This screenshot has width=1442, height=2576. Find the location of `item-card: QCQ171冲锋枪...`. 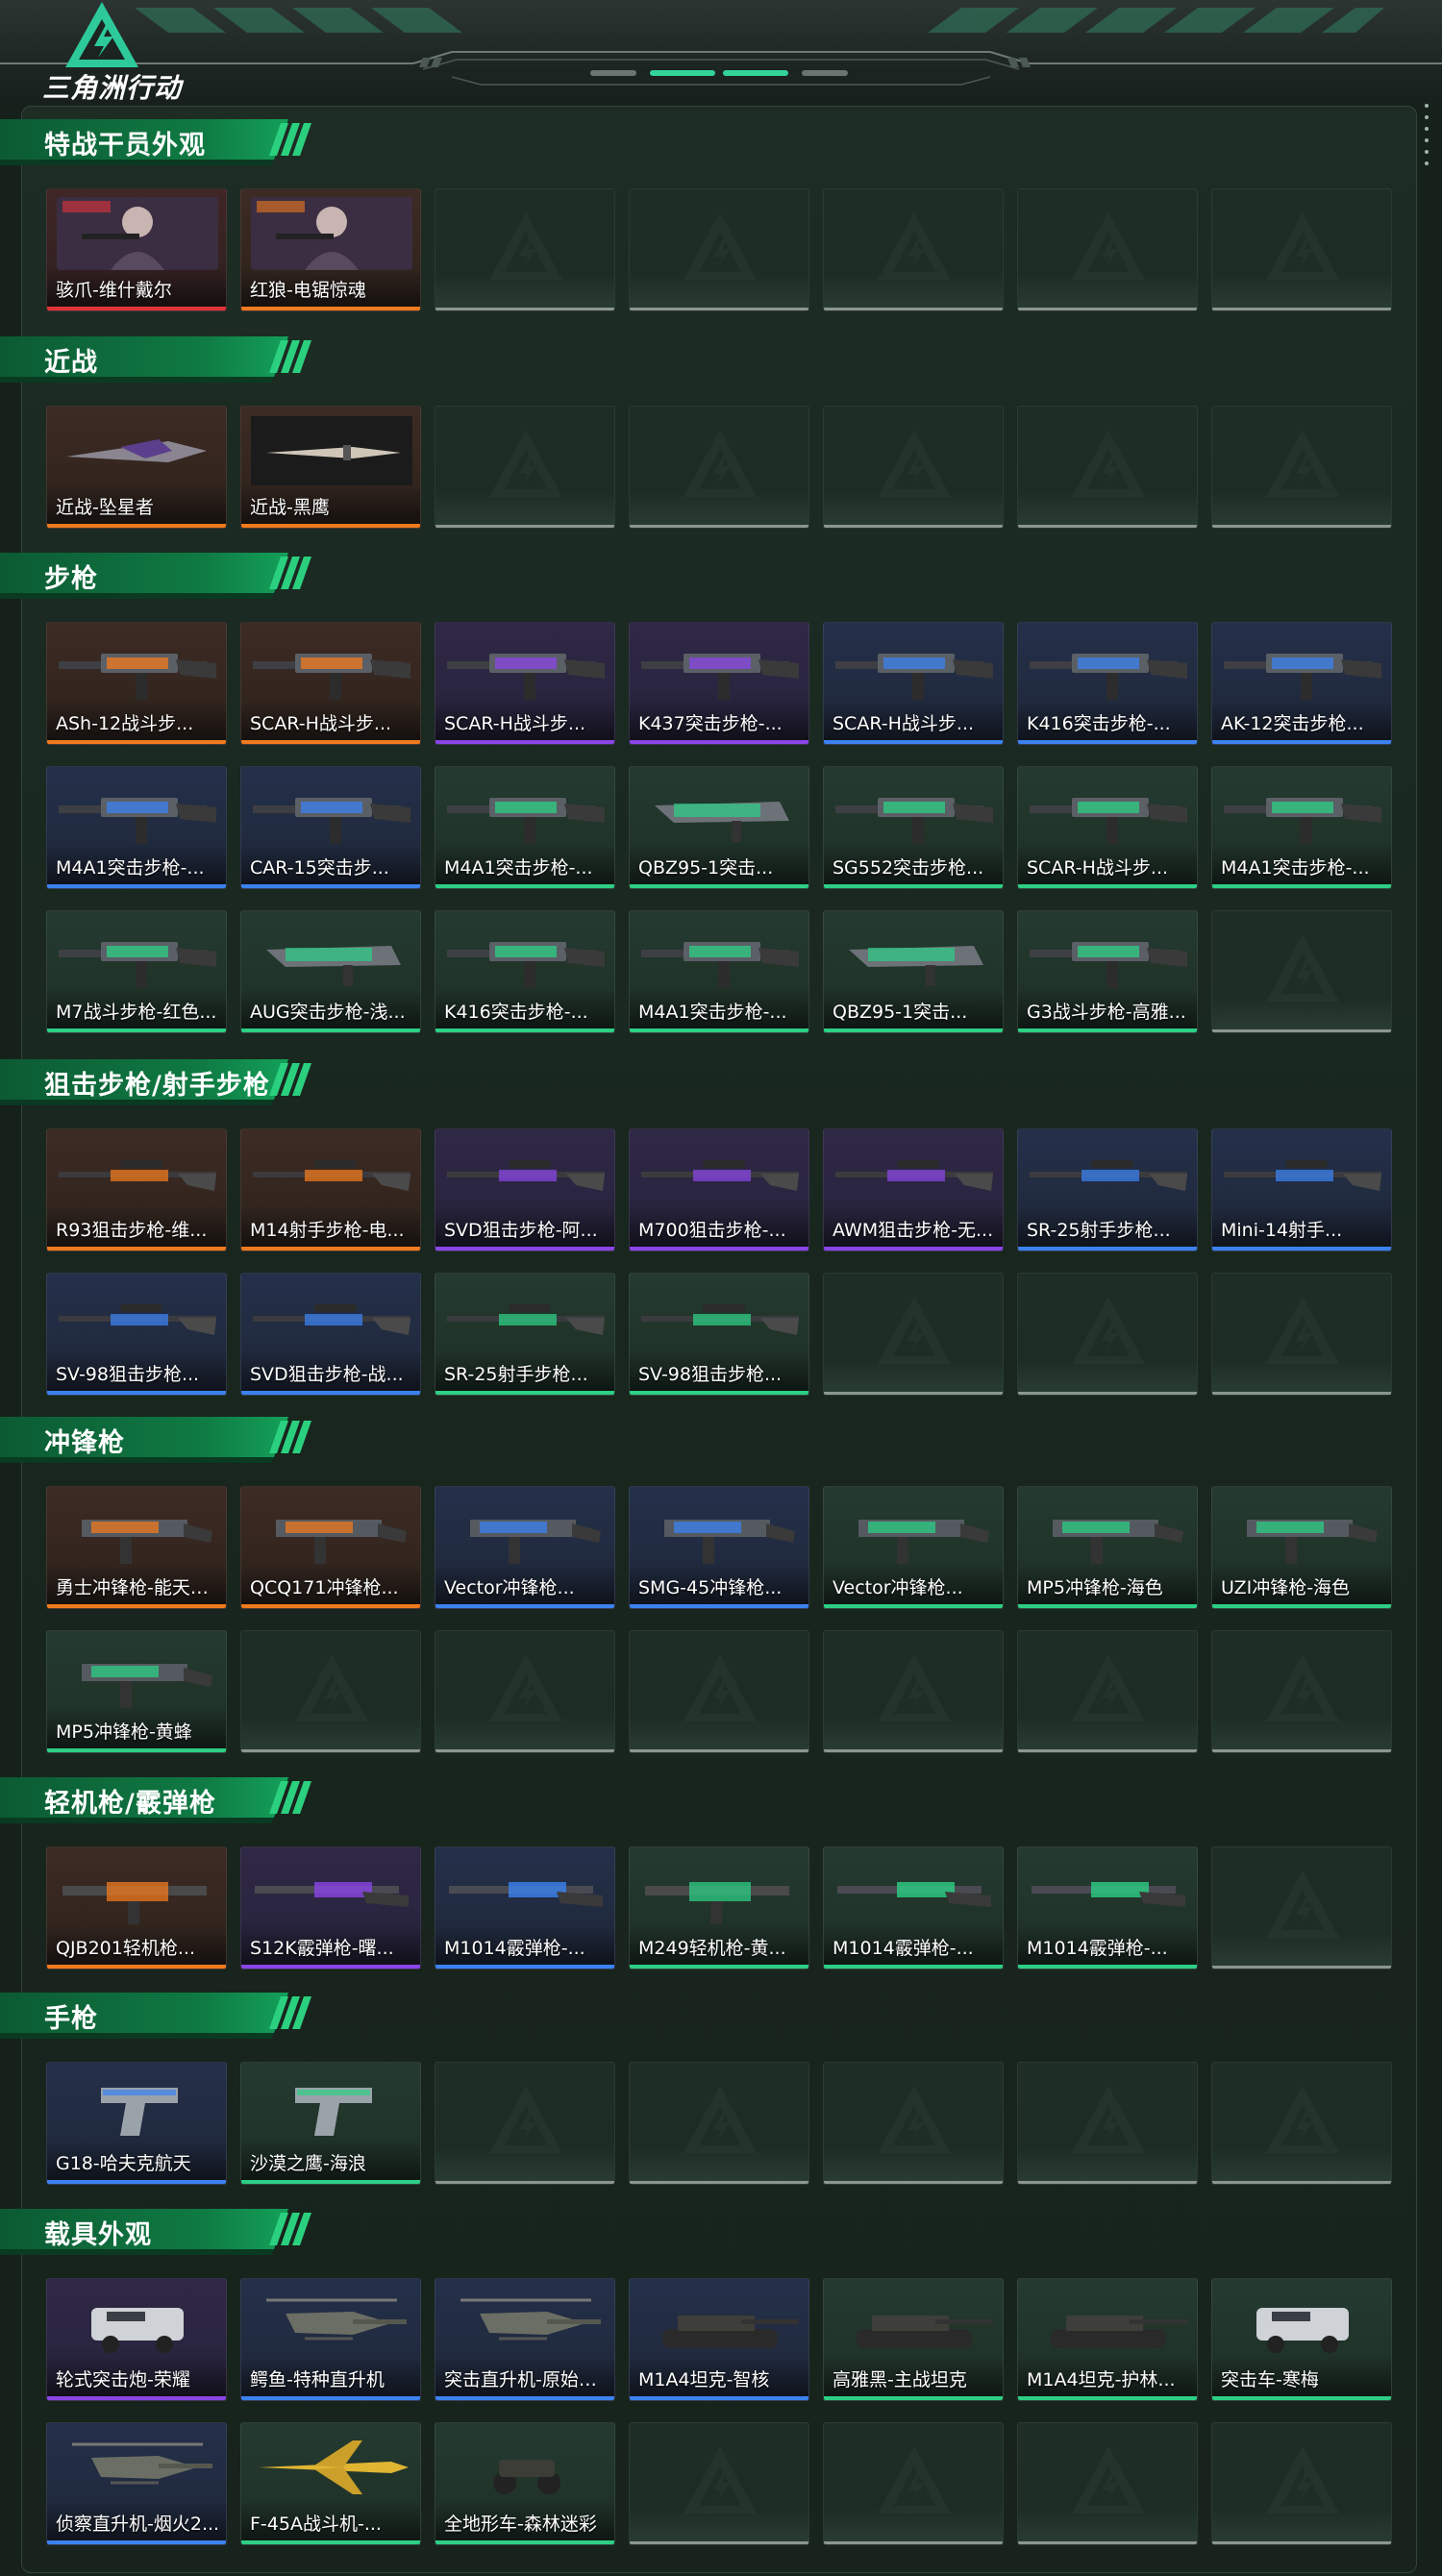

item-card: QCQ171冲锋枪... is located at coordinates (330, 1547).